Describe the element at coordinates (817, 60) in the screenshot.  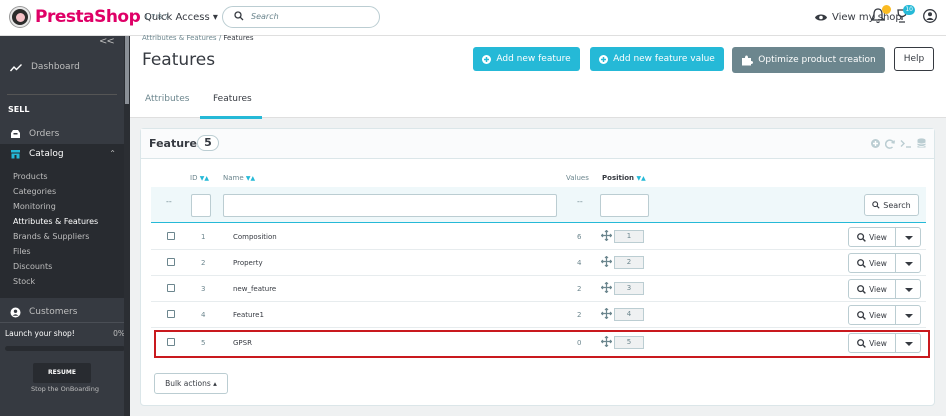
I see `button-label: Optimize product creation` at that location.